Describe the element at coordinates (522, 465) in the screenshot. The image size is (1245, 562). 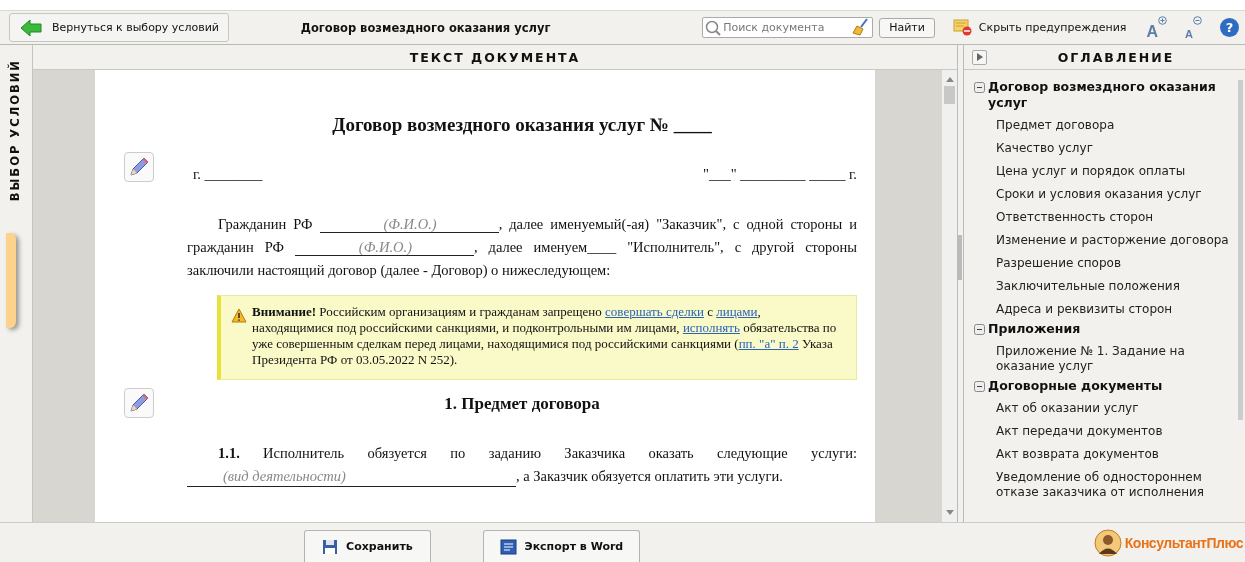
I see `clause-paragraph: 1.1. Исполнитель обязуется по заданию Заказчика оказать следующие услуги: (вид деятельности) , а Заказчик обязуется оплатить эти услуги.` at that location.